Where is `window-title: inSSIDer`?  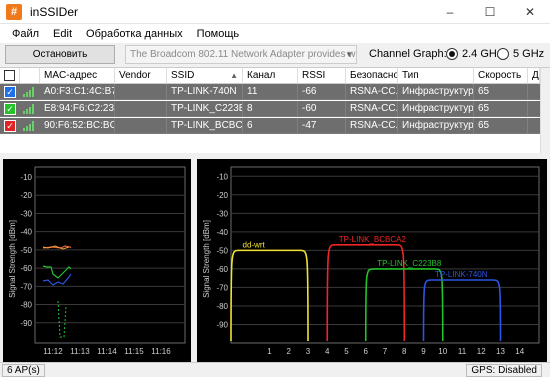
window-title: inSSIDer is located at coordinates (54, 11).